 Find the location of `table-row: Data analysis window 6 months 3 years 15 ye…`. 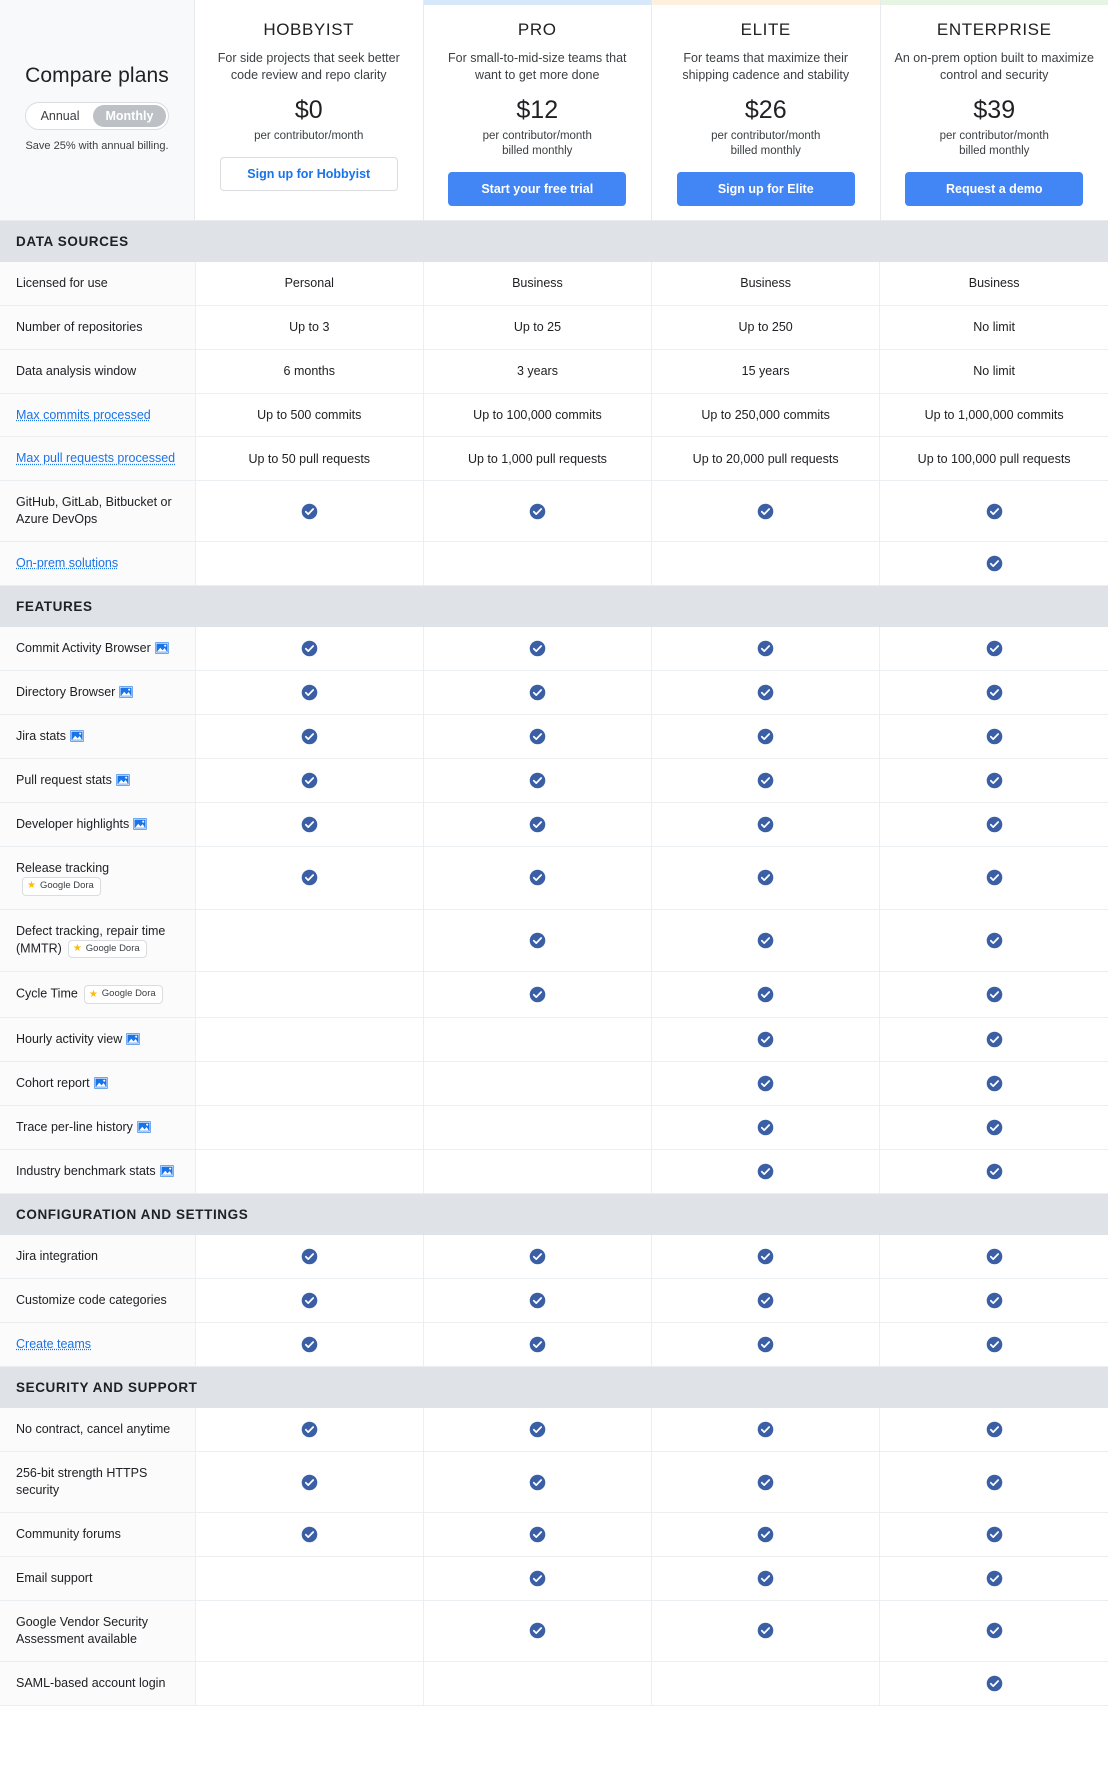

table-row: Data analysis window 6 months 3 years 15 ye… is located at coordinates (554, 371).